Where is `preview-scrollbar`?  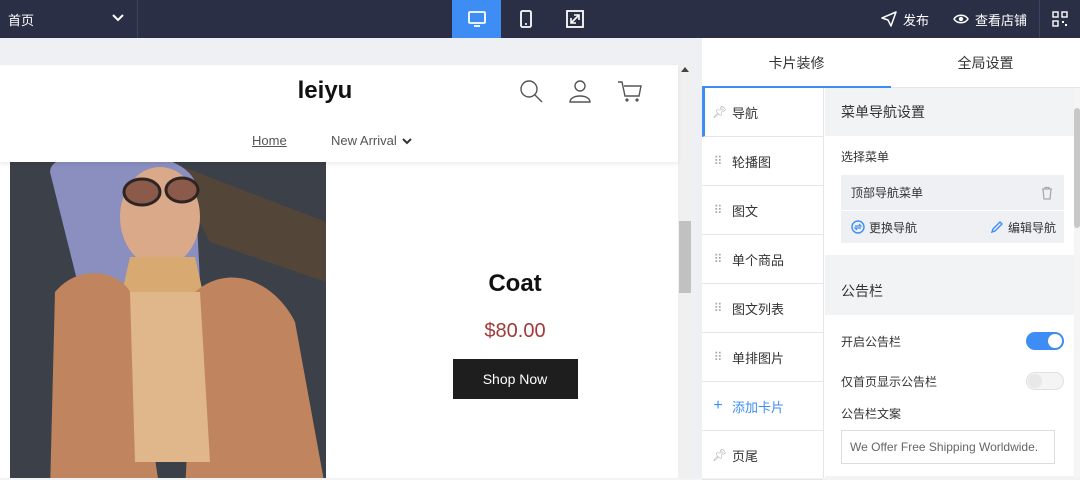
preview-scrollbar is located at coordinates (685, 271).